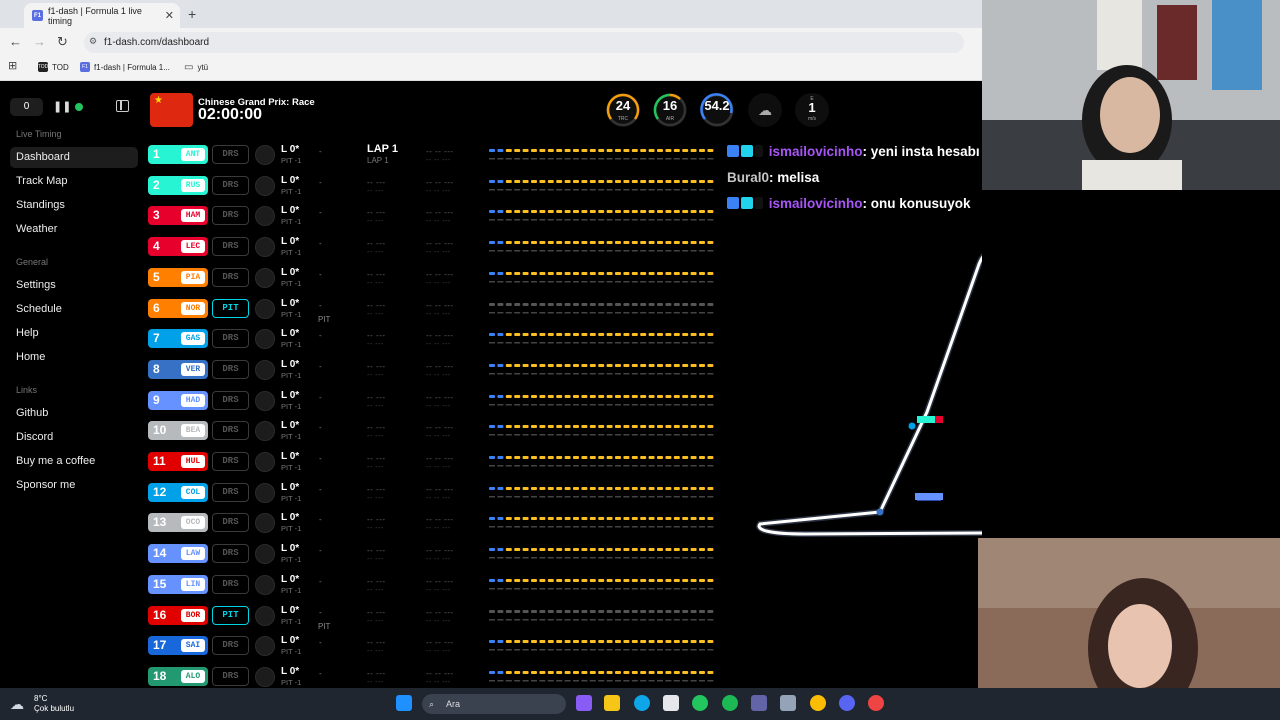  Describe the element at coordinates (847, 703) in the screenshot. I see `discord-icon` at that location.